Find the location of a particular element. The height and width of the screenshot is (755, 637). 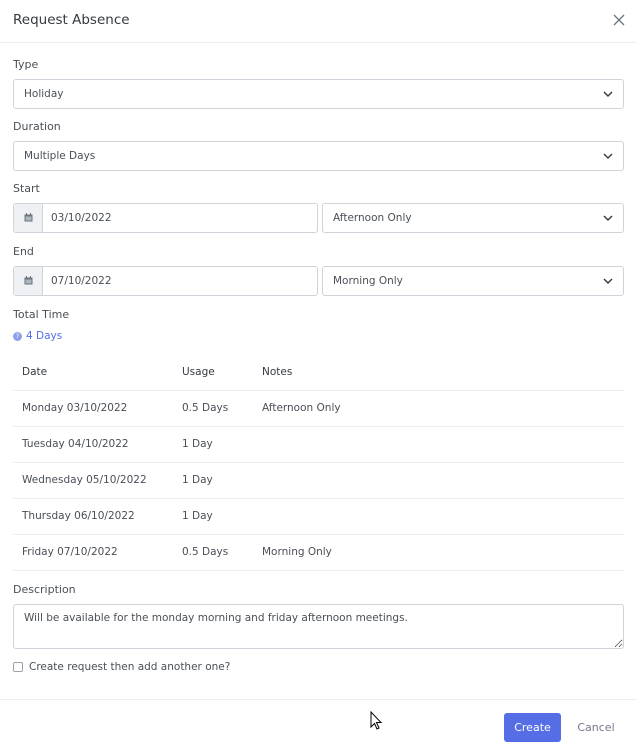

end-part-select: Morning Only is located at coordinates (473, 281).